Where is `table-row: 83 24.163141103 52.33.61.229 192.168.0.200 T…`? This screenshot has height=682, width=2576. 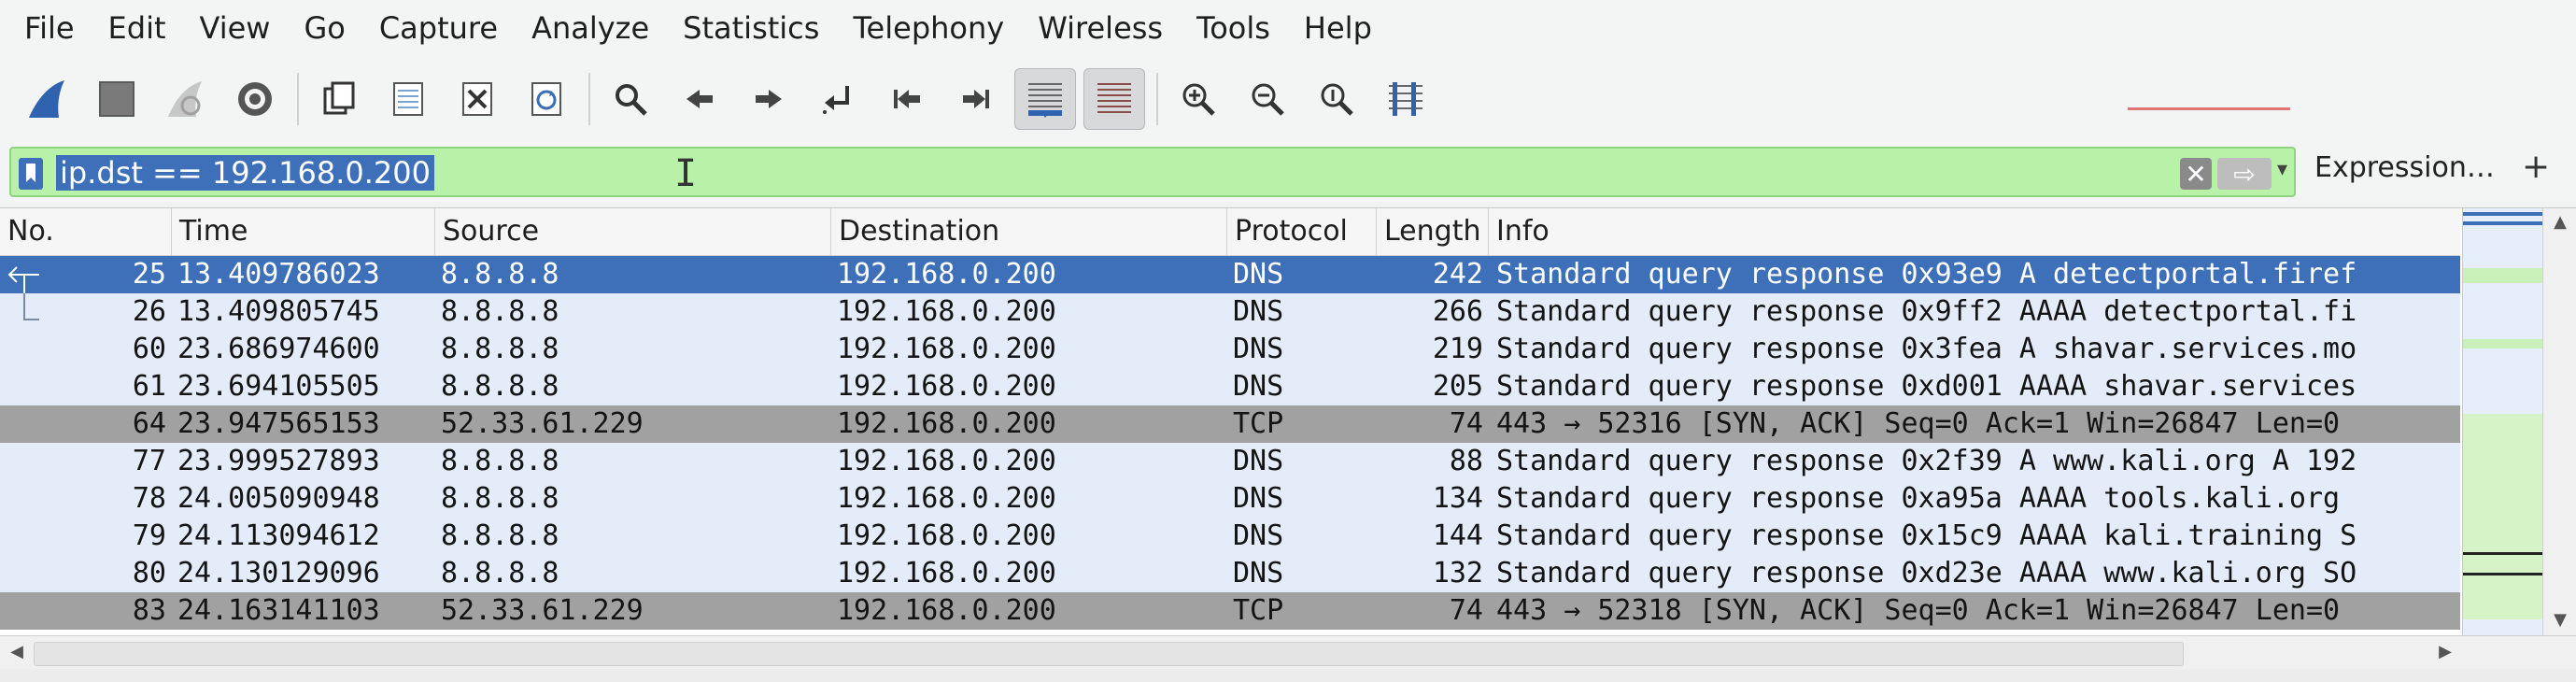 table-row: 83 24.163141103 52.33.61.229 192.168.0.200 T… is located at coordinates (1230, 611).